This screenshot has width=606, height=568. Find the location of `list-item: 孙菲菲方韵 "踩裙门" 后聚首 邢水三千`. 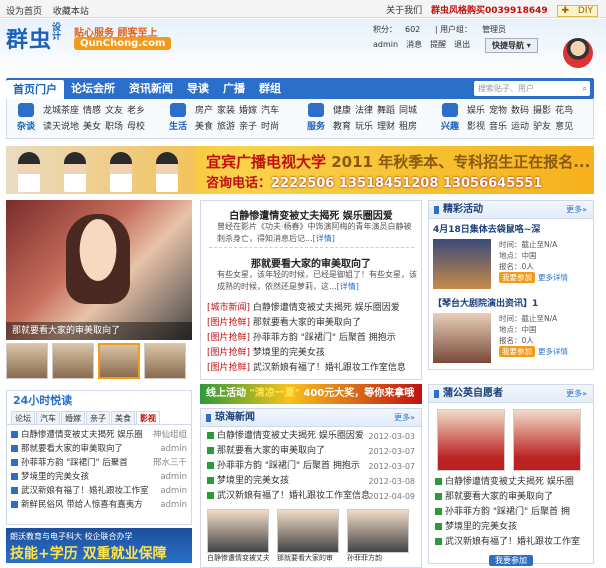

list-item: 孙菲菲方韵 "踩裙门" 后聚首 邢水三千 is located at coordinates (99, 463).